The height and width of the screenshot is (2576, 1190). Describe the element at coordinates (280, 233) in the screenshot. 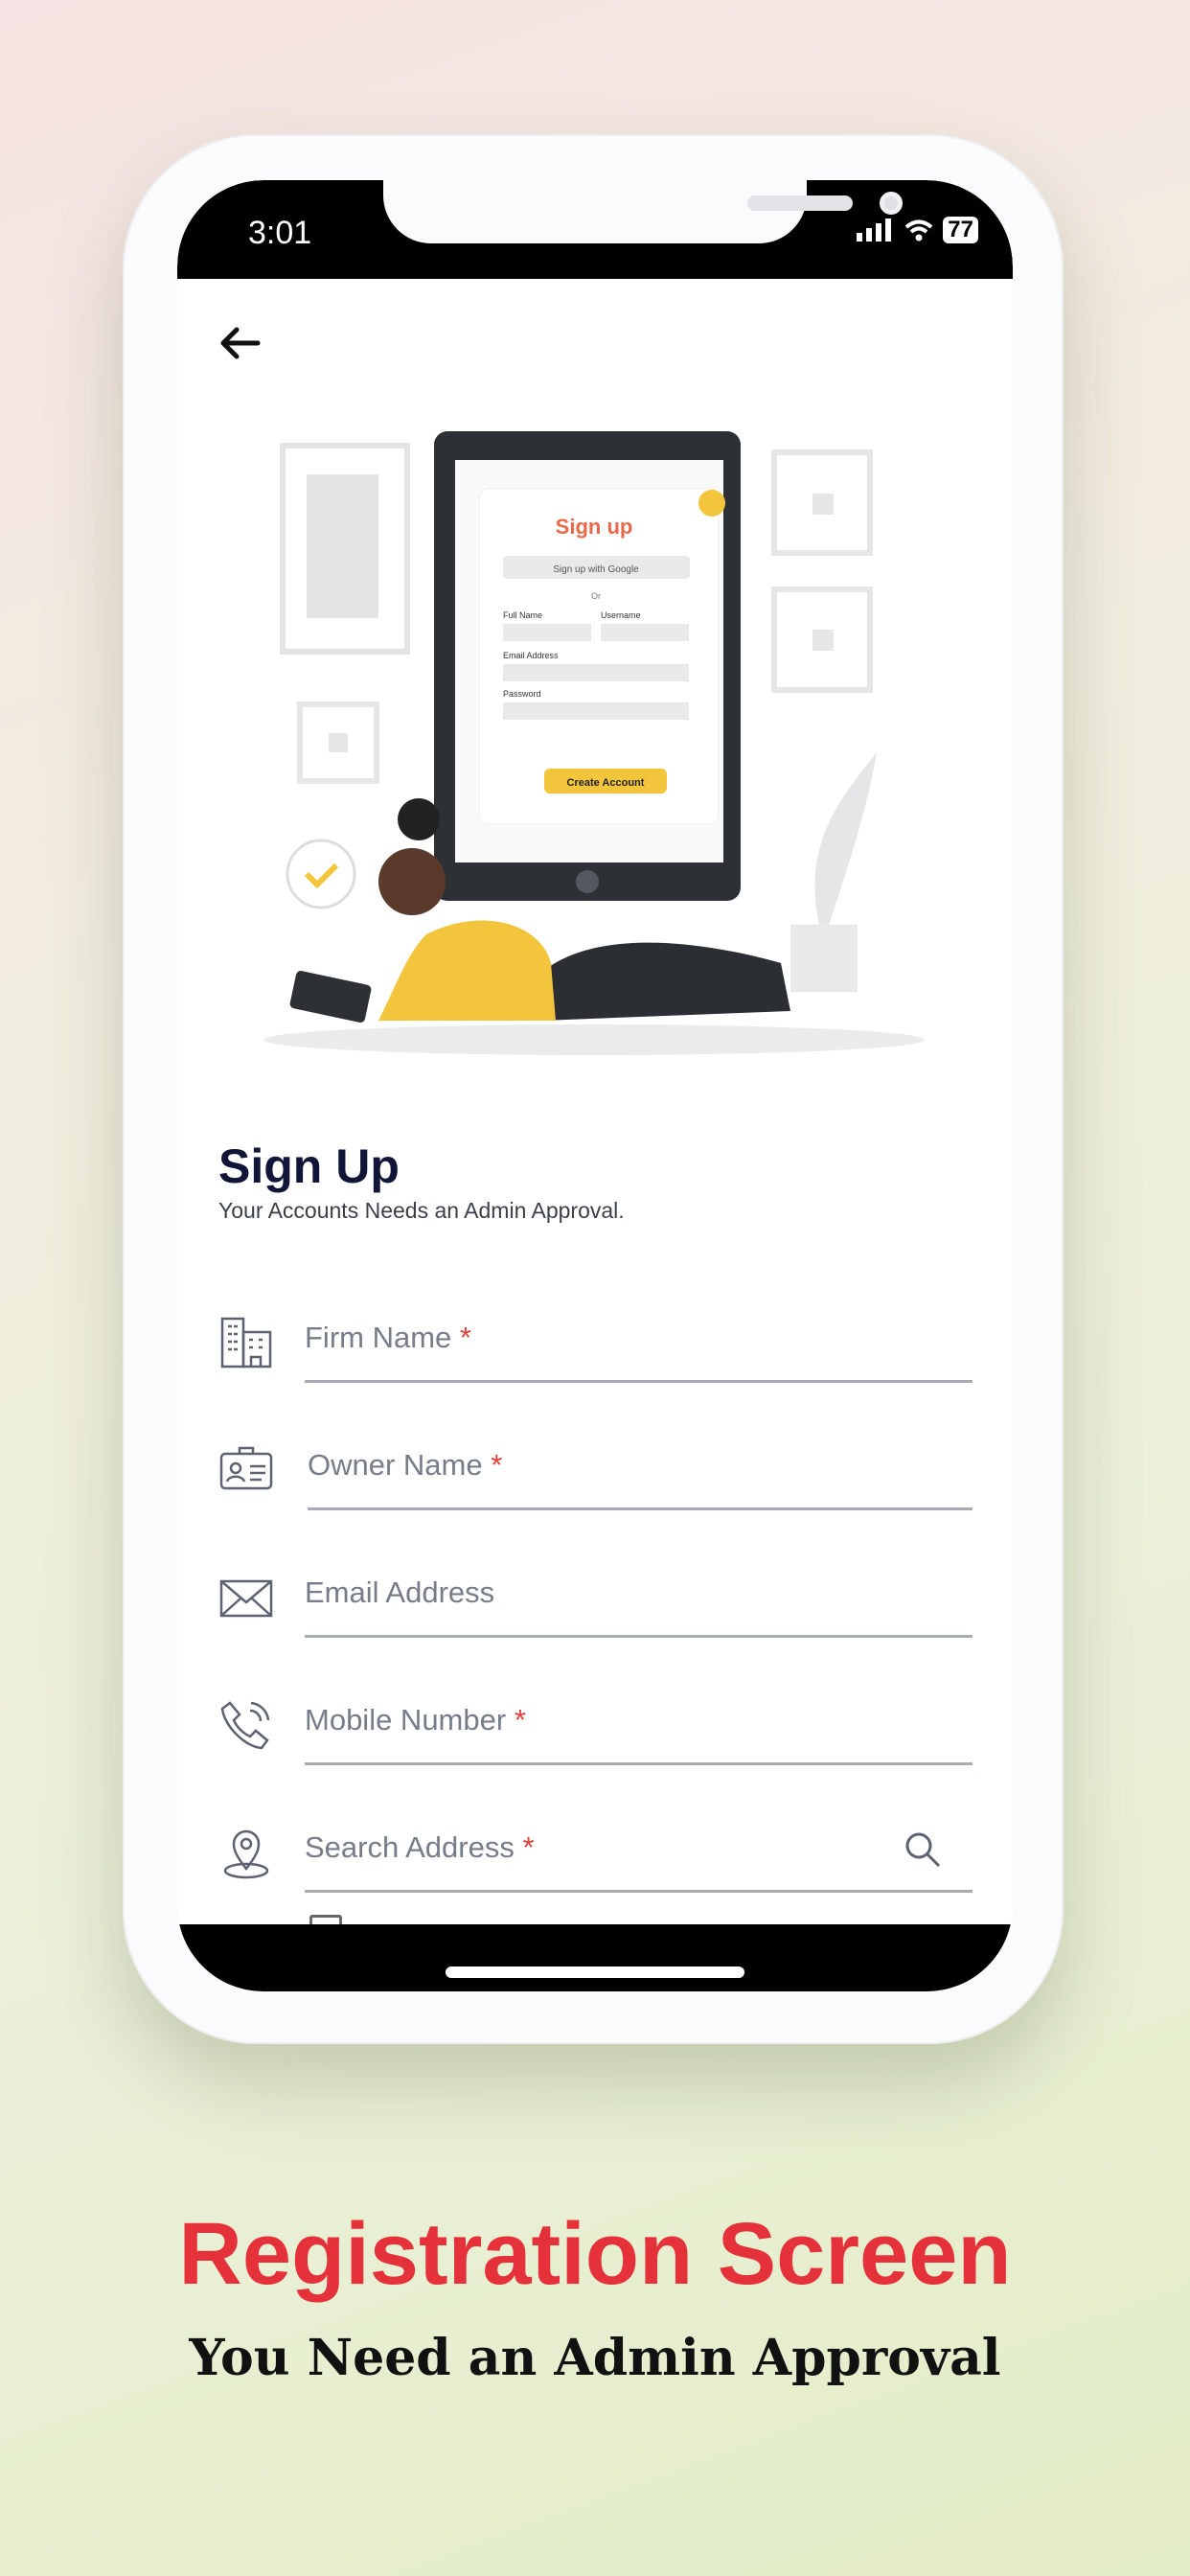

I see `status-time: 3:01` at that location.